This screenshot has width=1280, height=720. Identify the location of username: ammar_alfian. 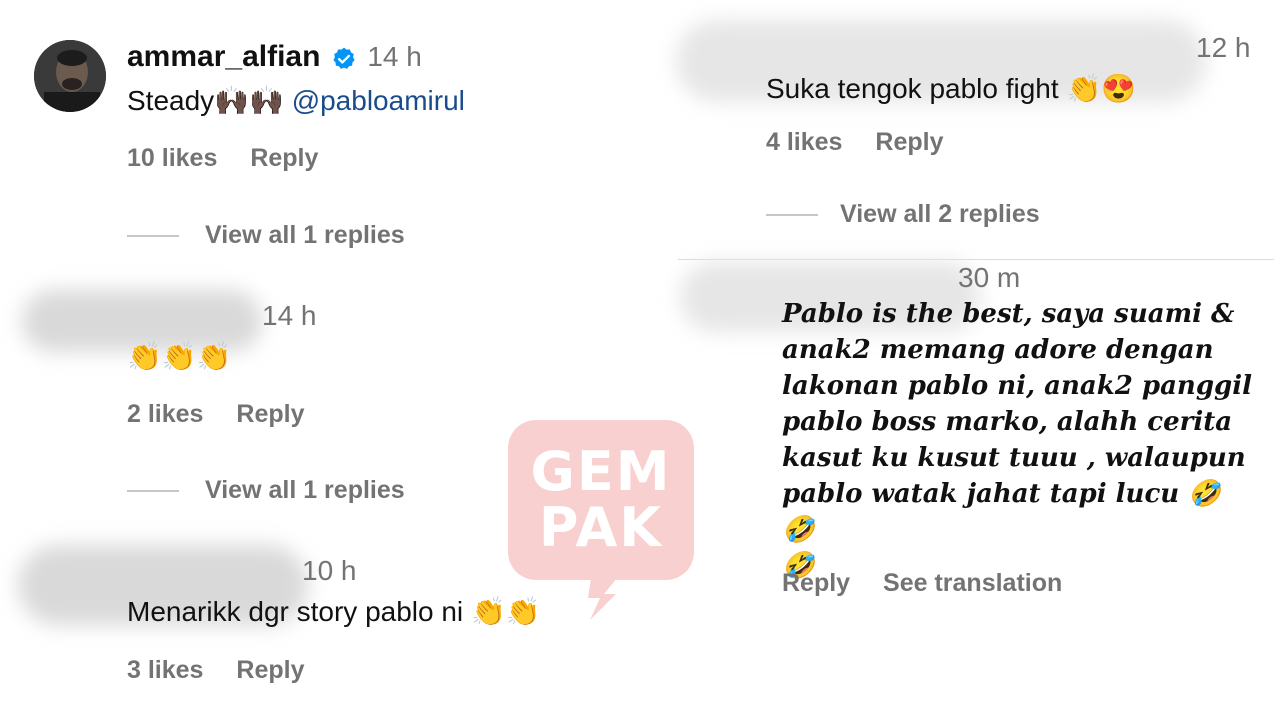
(223, 56).